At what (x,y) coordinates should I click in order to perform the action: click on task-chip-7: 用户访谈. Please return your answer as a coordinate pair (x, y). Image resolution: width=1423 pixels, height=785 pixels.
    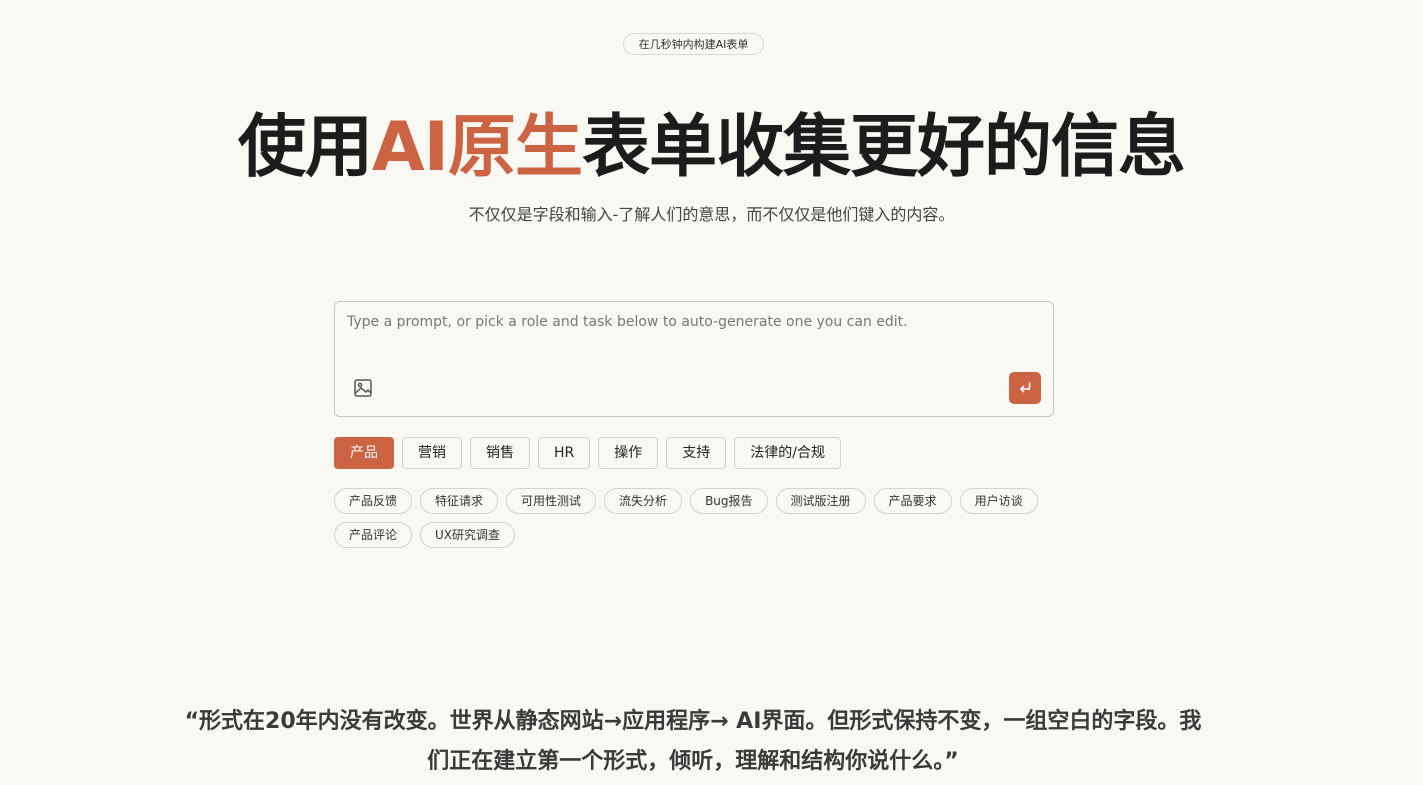
    Looking at the image, I should click on (998, 501).